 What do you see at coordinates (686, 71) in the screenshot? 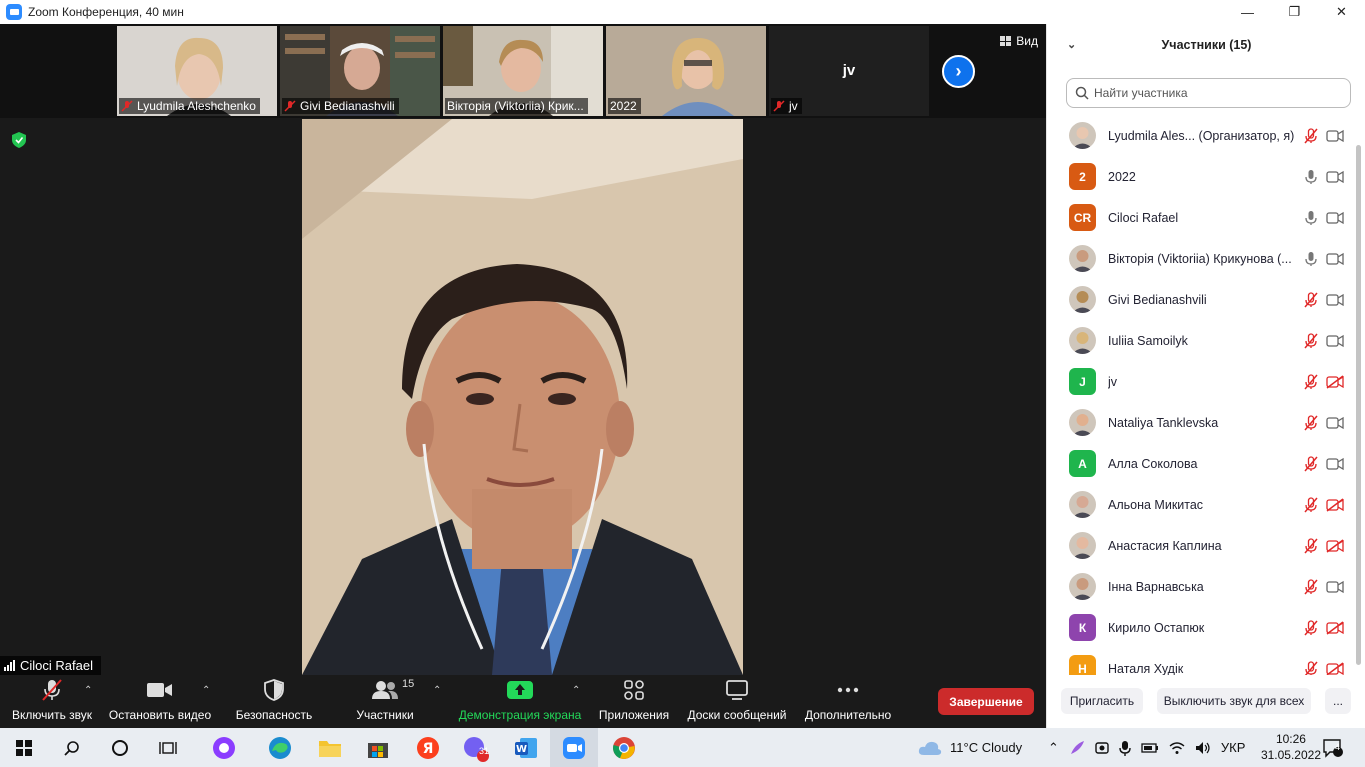
I see `video-thumbnail: 2022` at bounding box center [686, 71].